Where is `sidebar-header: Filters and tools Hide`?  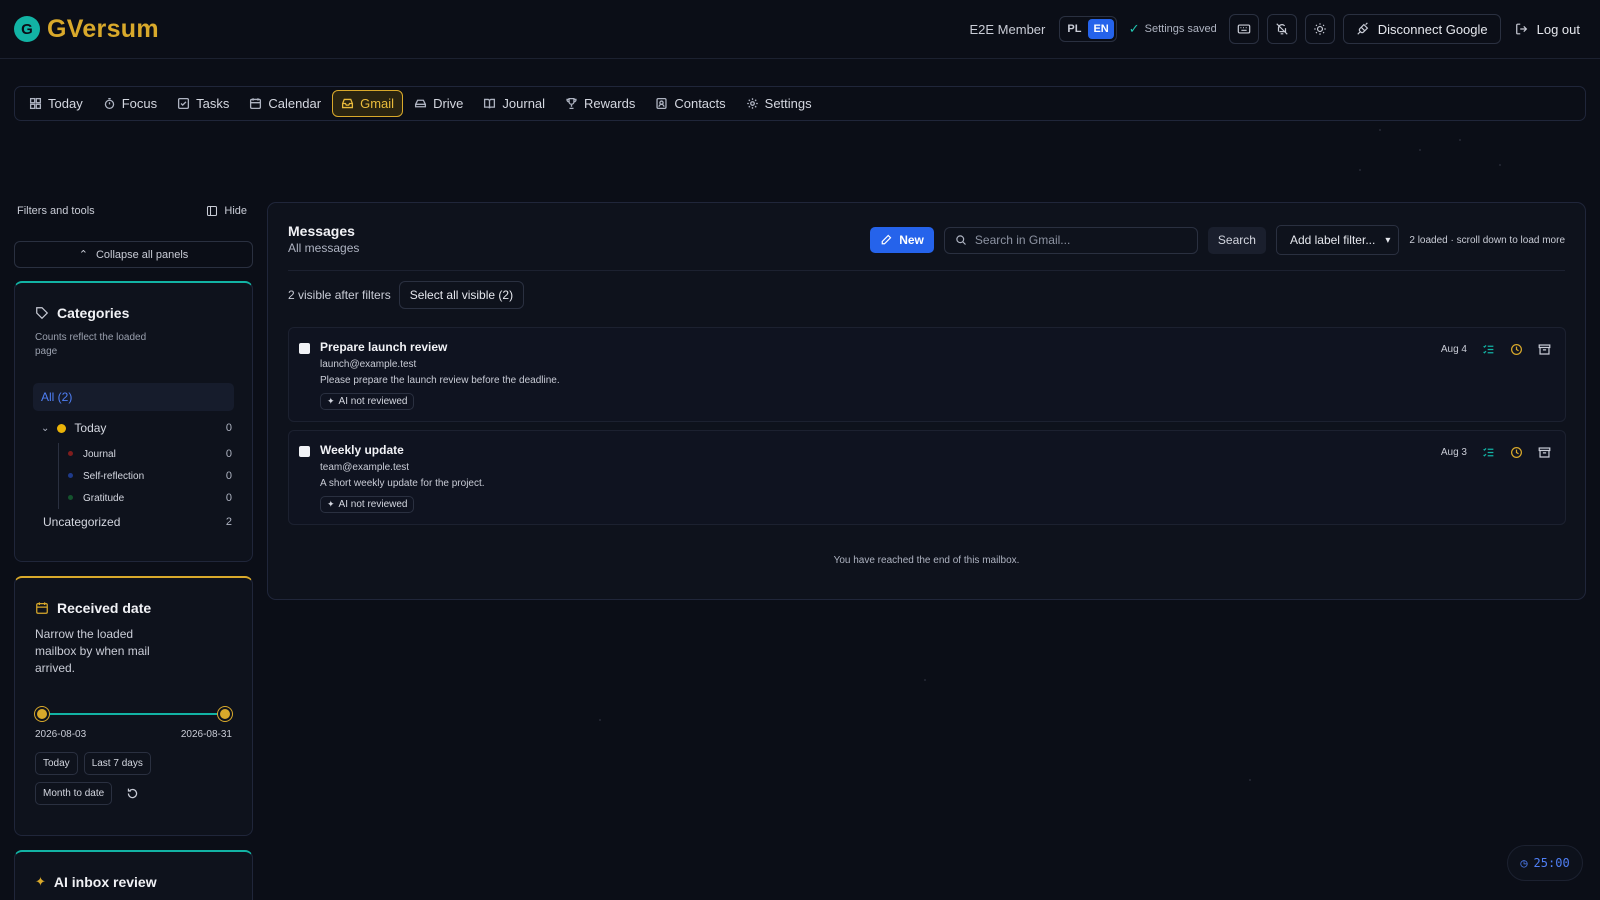
sidebar-header: Filters and tools Hide is located at coordinates (132, 211).